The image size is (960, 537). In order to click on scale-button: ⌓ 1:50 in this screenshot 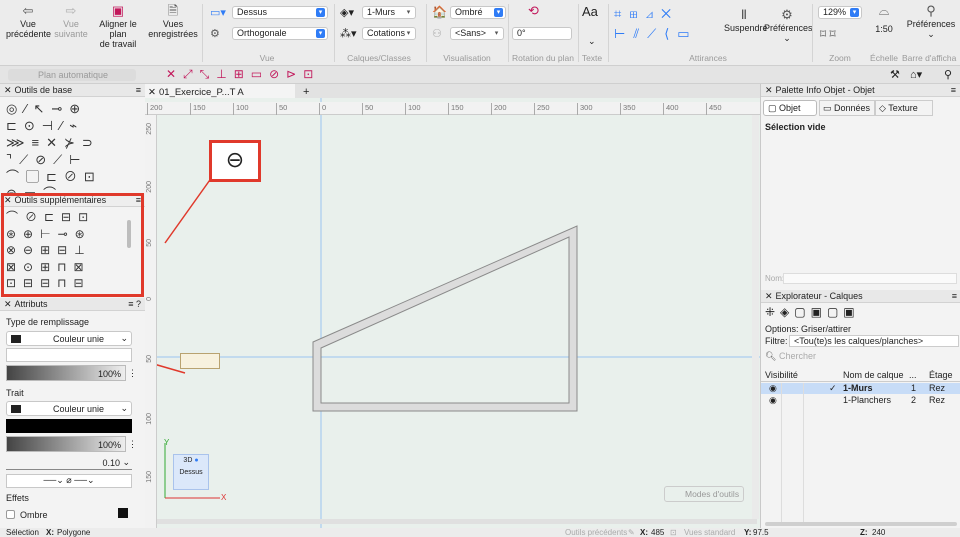, I will do `click(884, 19)`.